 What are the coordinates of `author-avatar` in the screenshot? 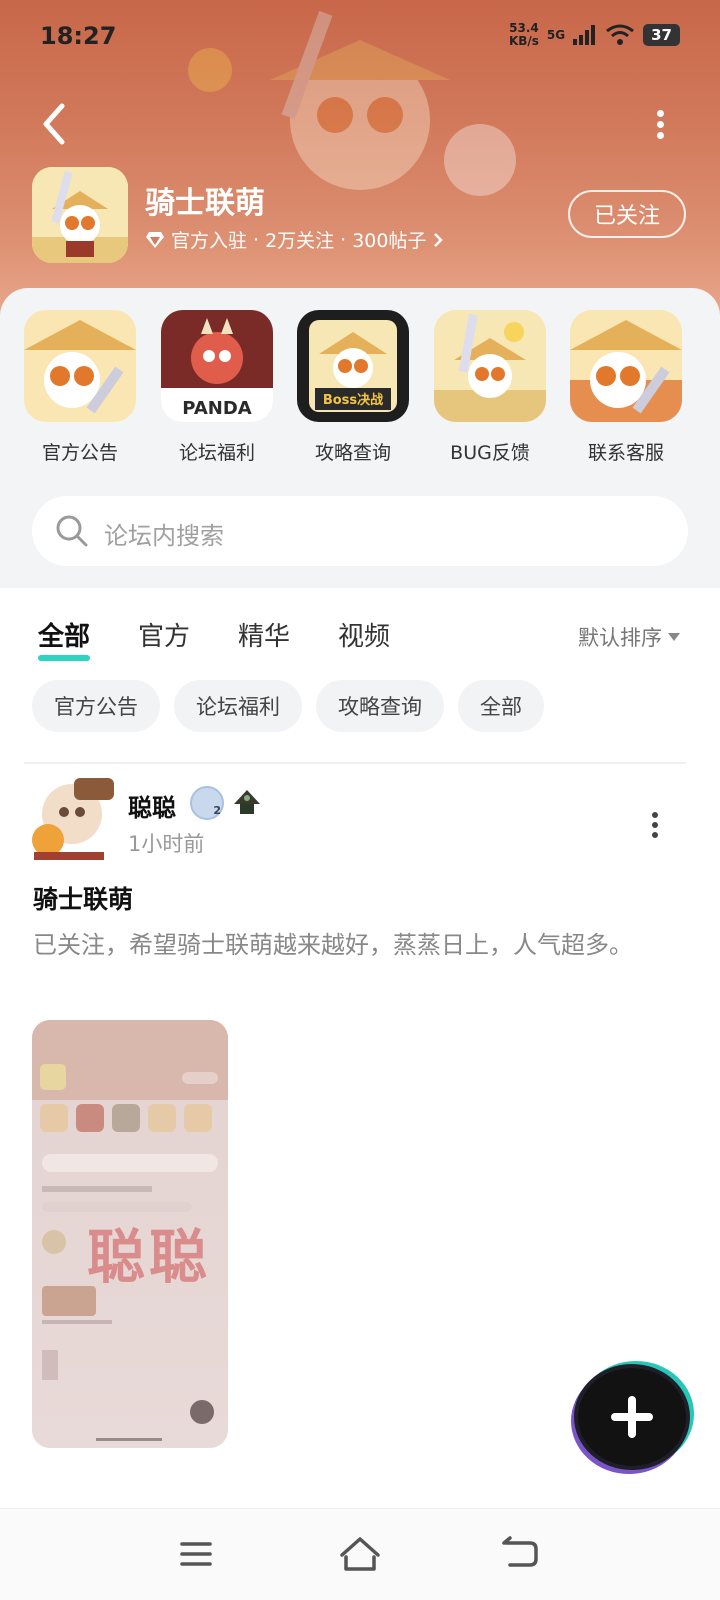 It's located at (72, 815).